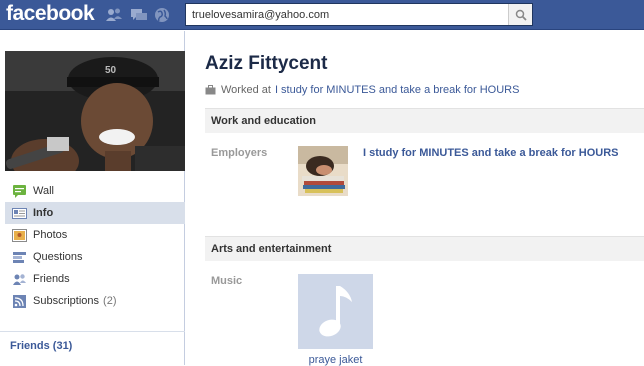  What do you see at coordinates (424, 248) in the screenshot?
I see `section-arts-header: Arts and entertainment` at bounding box center [424, 248].